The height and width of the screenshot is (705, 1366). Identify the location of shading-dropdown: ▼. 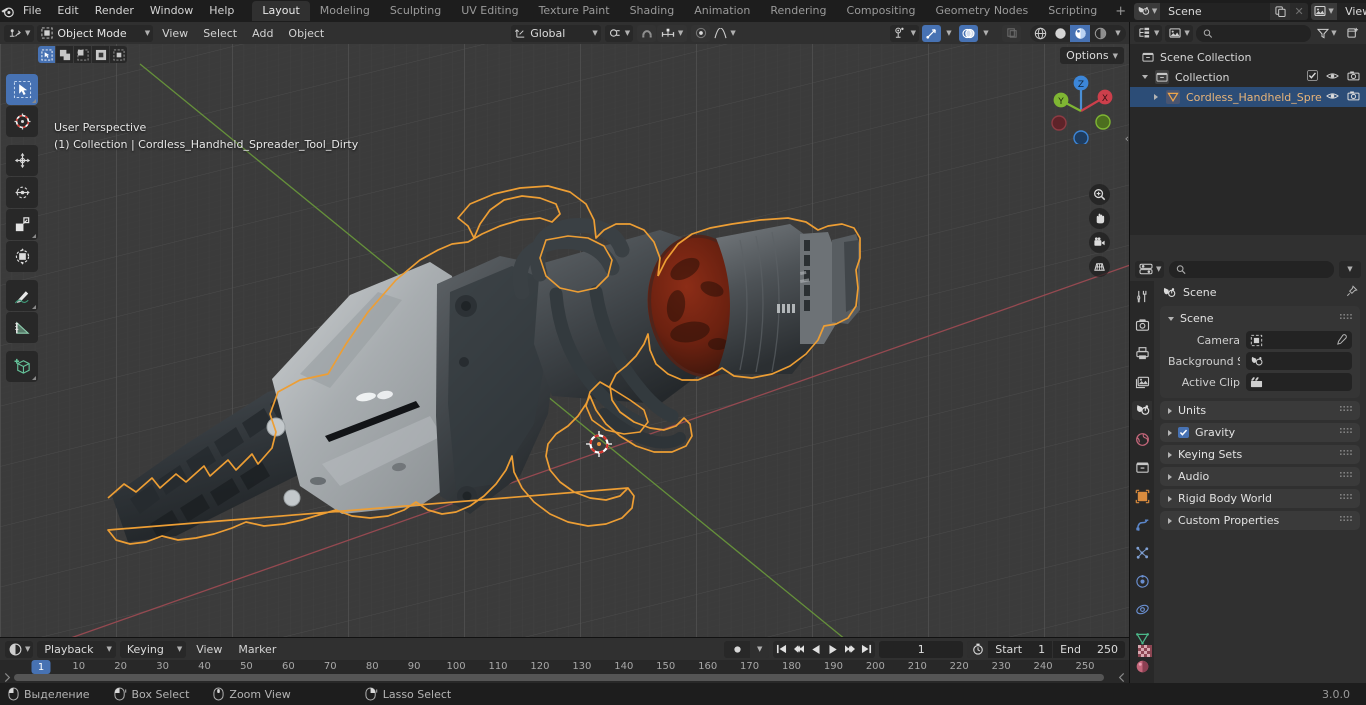
(1118, 33).